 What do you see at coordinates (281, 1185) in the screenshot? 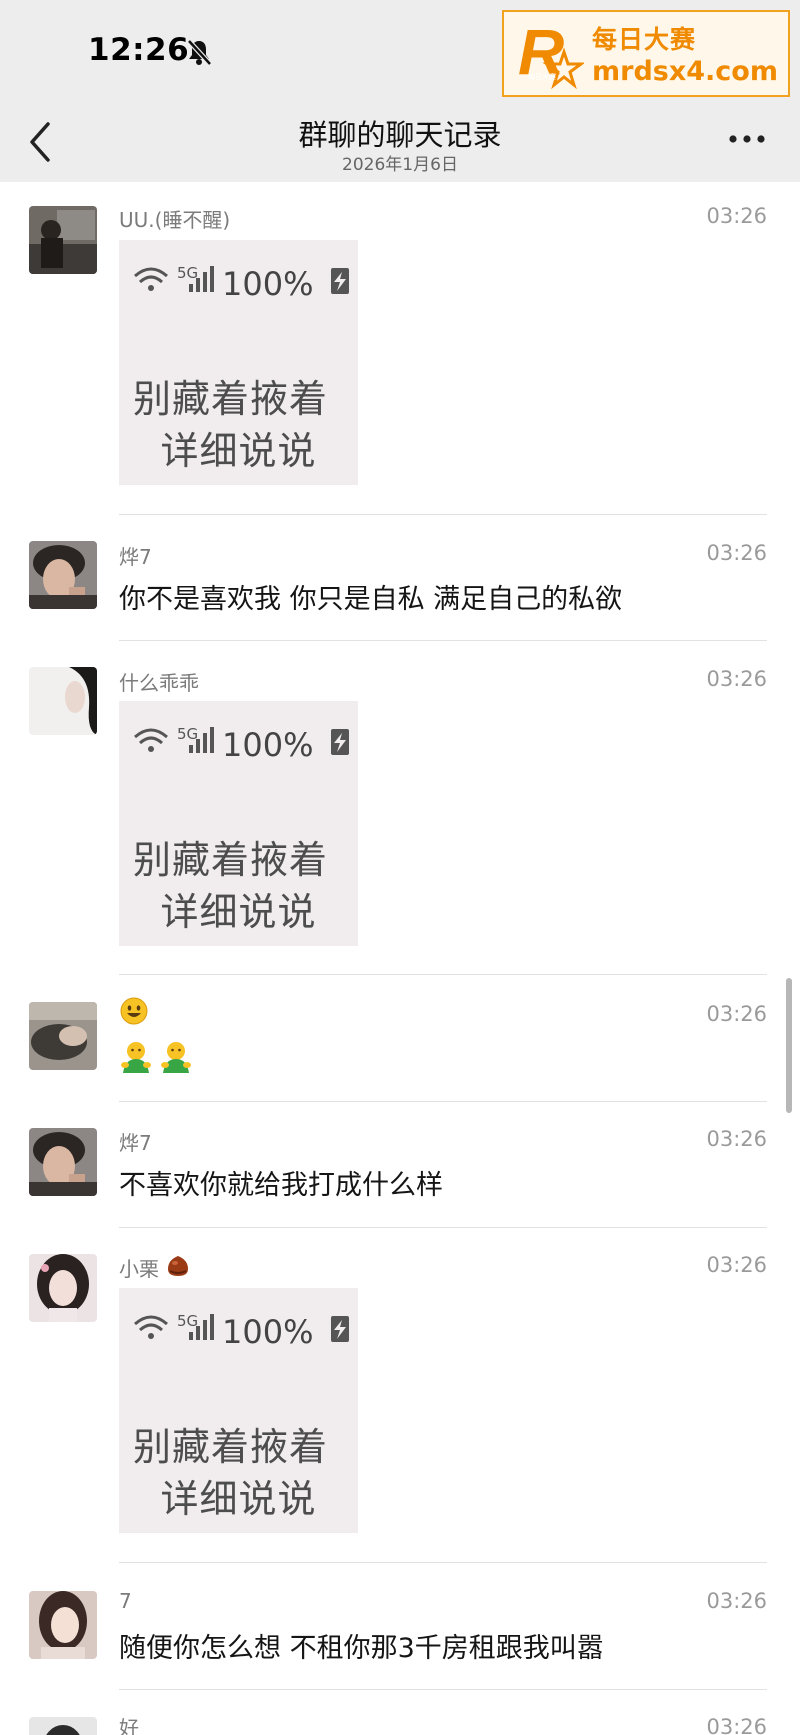
I see `message-text: 不喜欢你就给我打成什么样` at bounding box center [281, 1185].